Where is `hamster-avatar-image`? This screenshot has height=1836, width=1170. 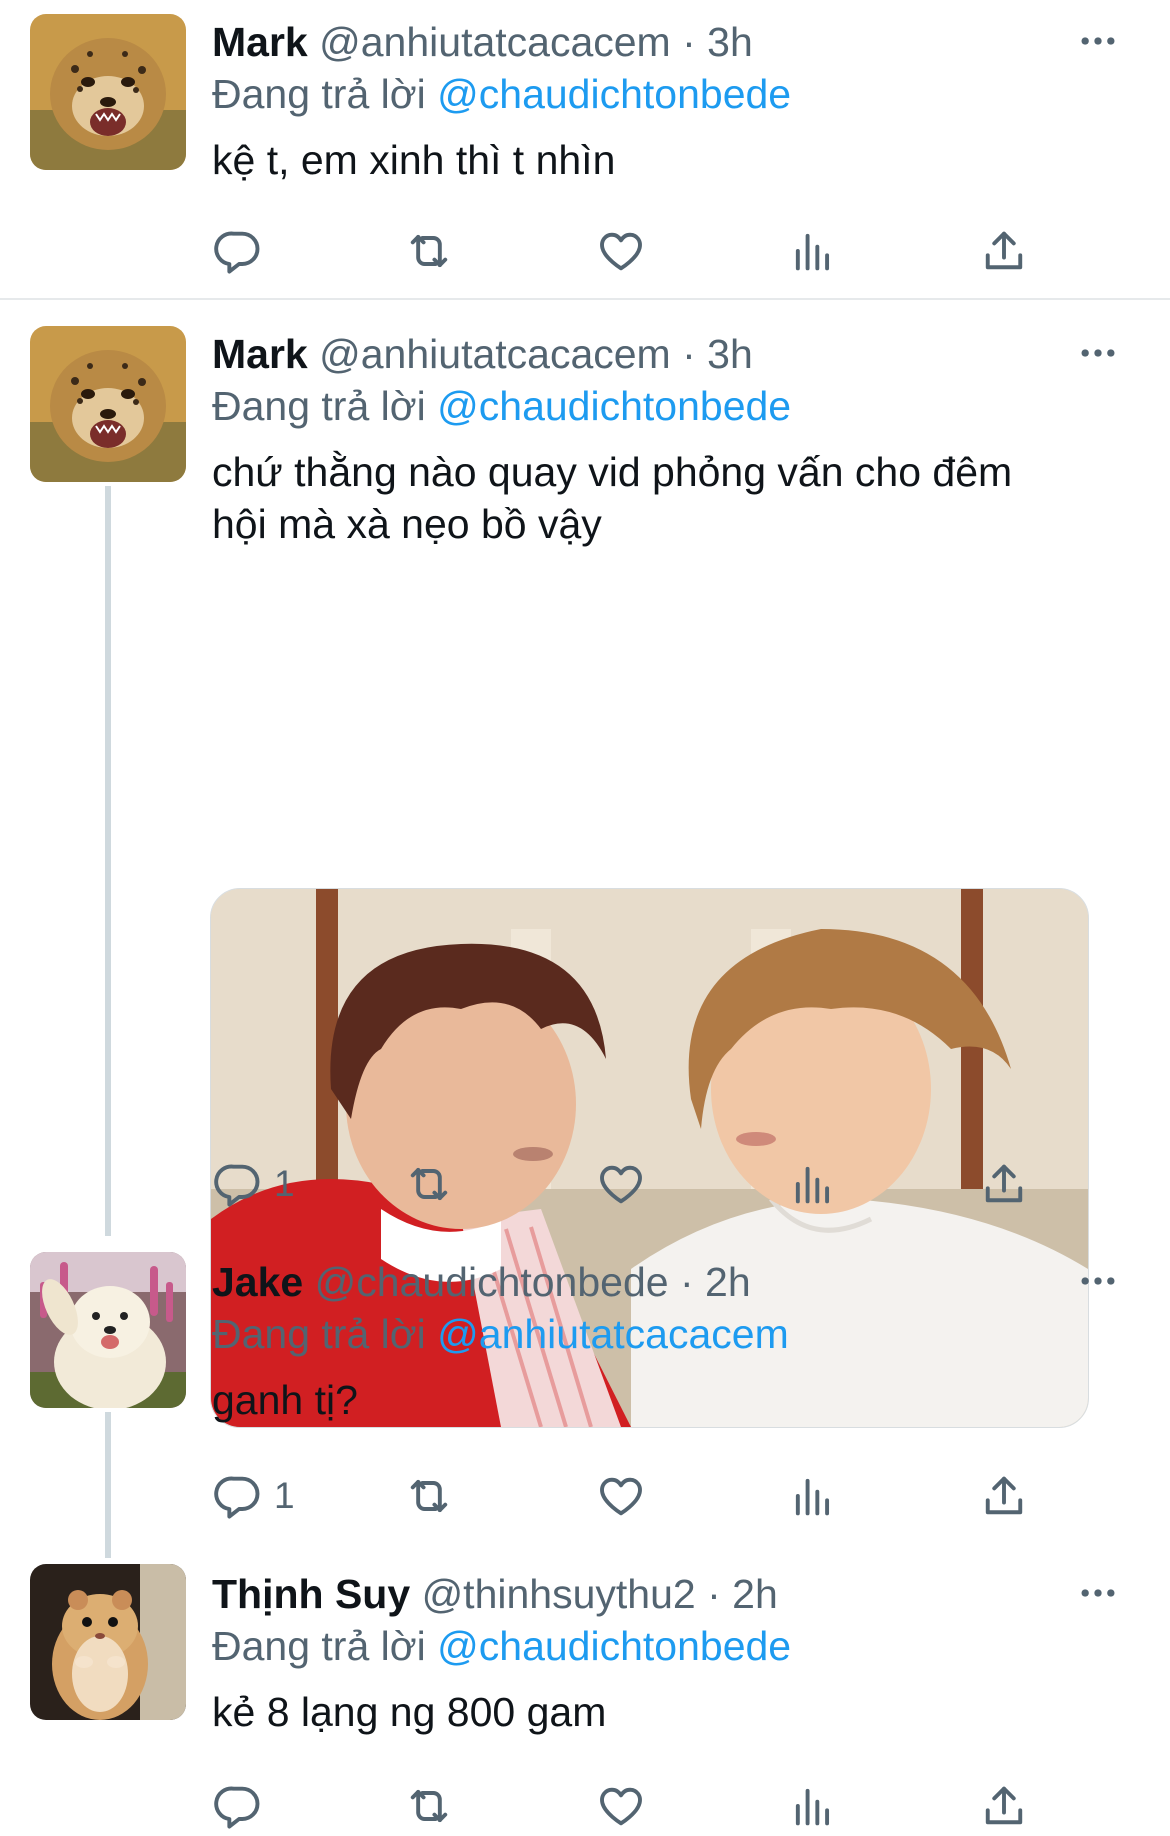
hamster-avatar-image is located at coordinates (108, 1642).